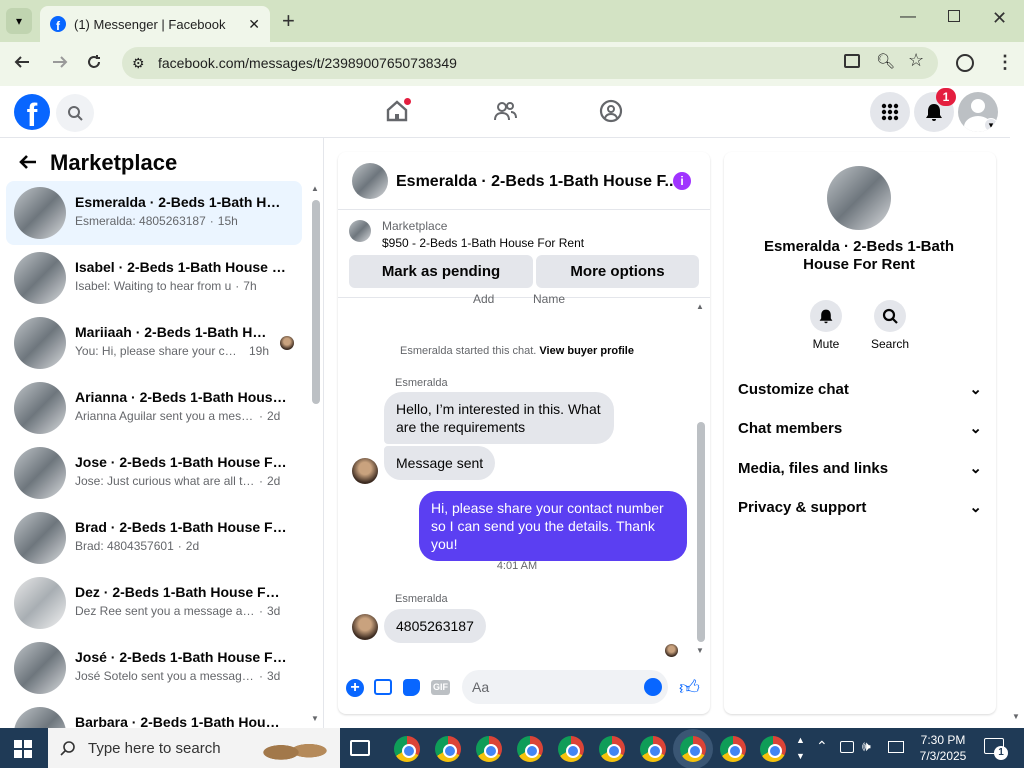 Image resolution: width=1024 pixels, height=768 pixels. Describe the element at coordinates (943, 748) in the screenshot. I see `clock: 7:30 PM 7/3/2025` at that location.